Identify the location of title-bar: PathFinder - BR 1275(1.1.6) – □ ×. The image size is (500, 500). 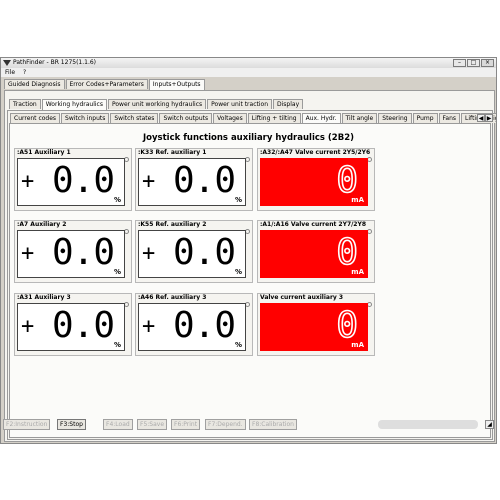
(248, 63).